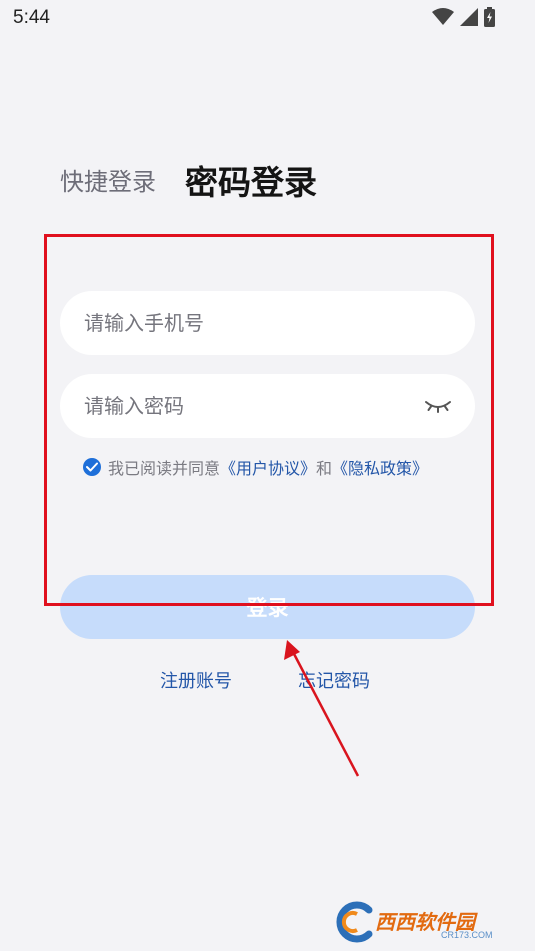 The image size is (535, 951). Describe the element at coordinates (108, 179) in the screenshot. I see `tab-quick-login: 快捷登录` at that location.